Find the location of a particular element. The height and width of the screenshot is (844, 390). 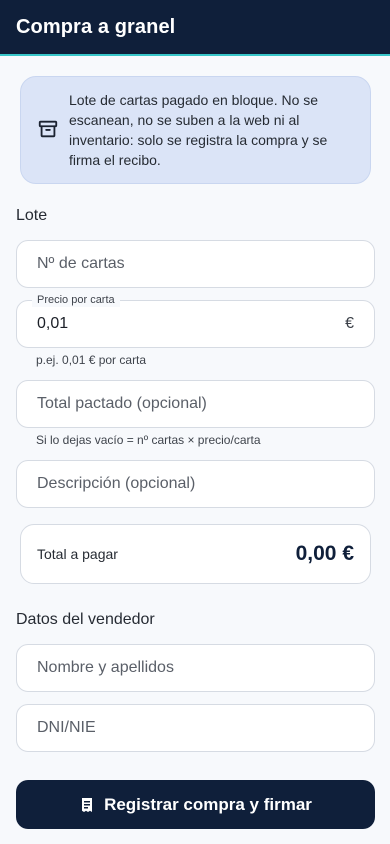

total-label: Total a pagar is located at coordinates (77, 554).